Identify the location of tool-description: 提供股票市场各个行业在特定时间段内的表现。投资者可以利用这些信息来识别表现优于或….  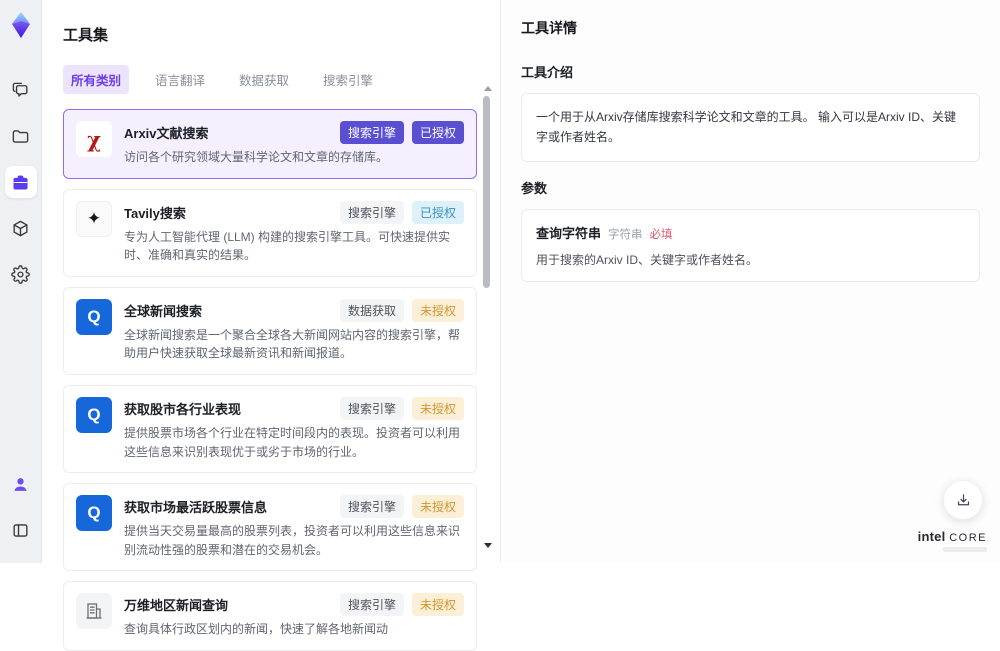
(294, 442).